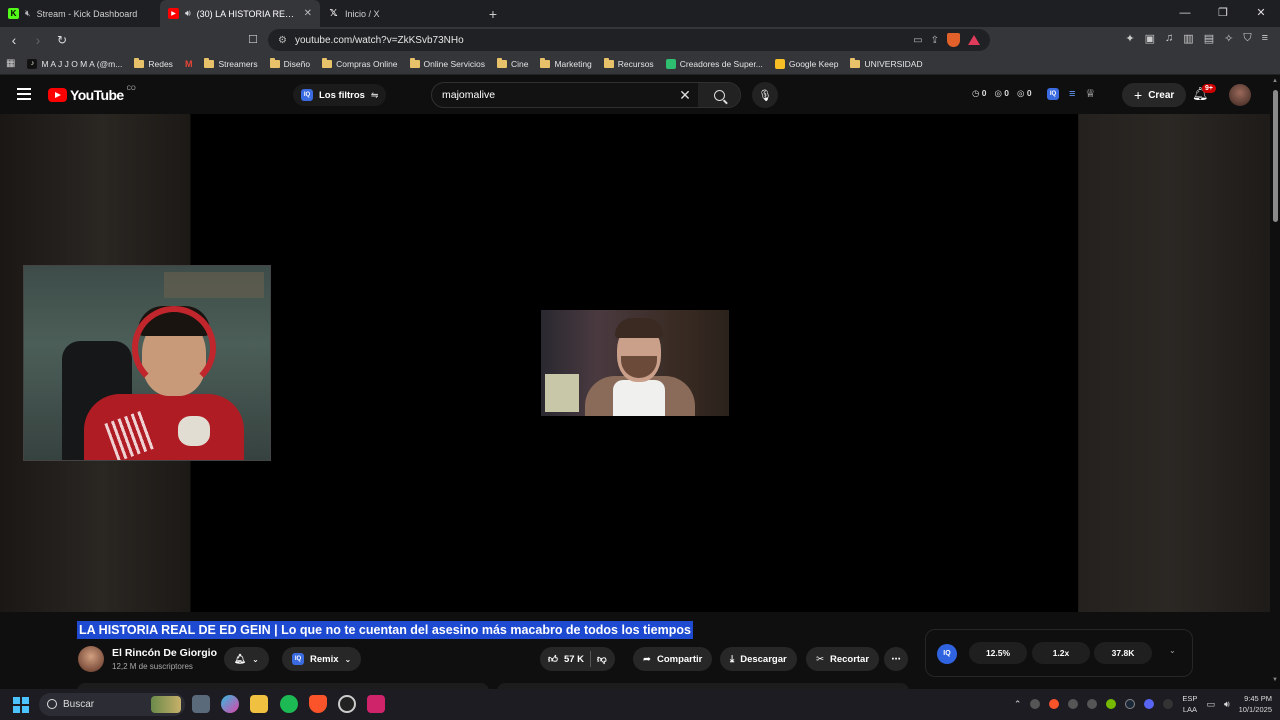 The height and width of the screenshot is (720, 1280). What do you see at coordinates (1261, 13) in the screenshot?
I see `close-window-icon: ✕` at bounding box center [1261, 13].